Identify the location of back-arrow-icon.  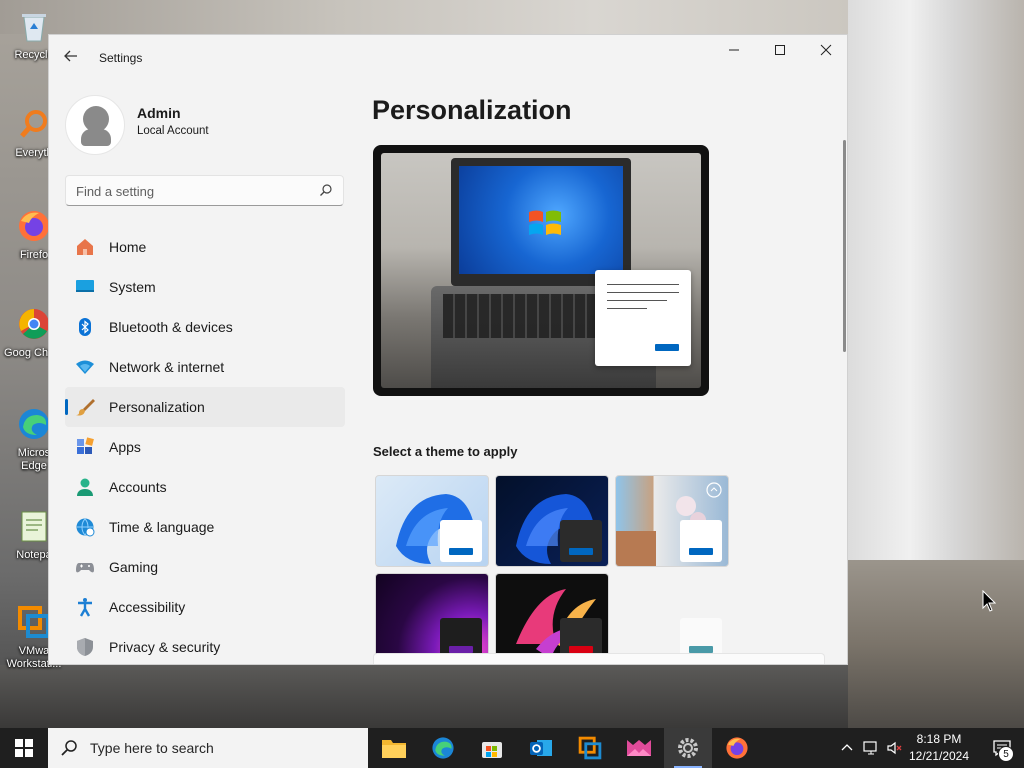
(73, 58).